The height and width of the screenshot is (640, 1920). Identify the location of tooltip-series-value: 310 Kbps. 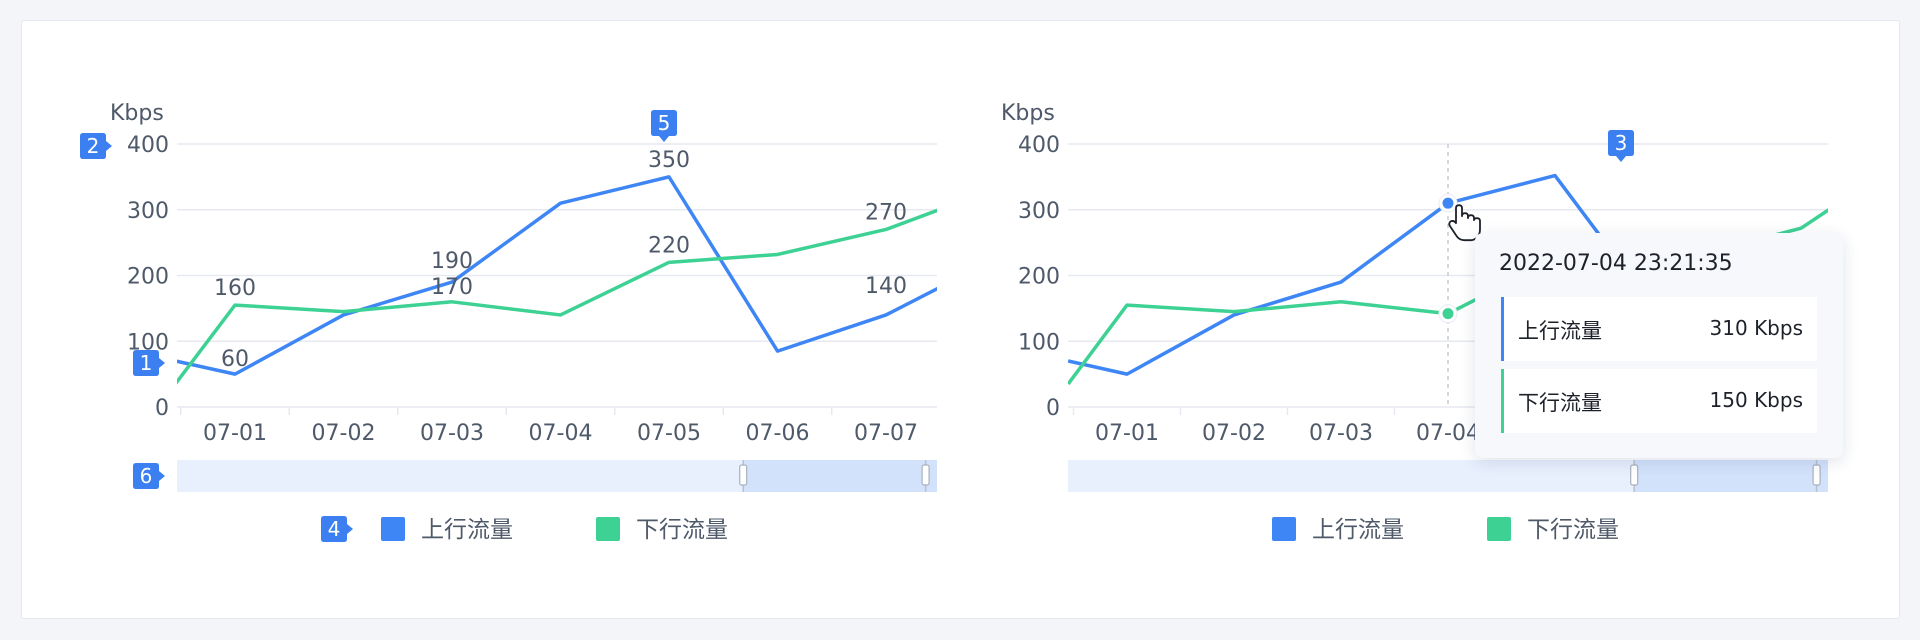
(1756, 328).